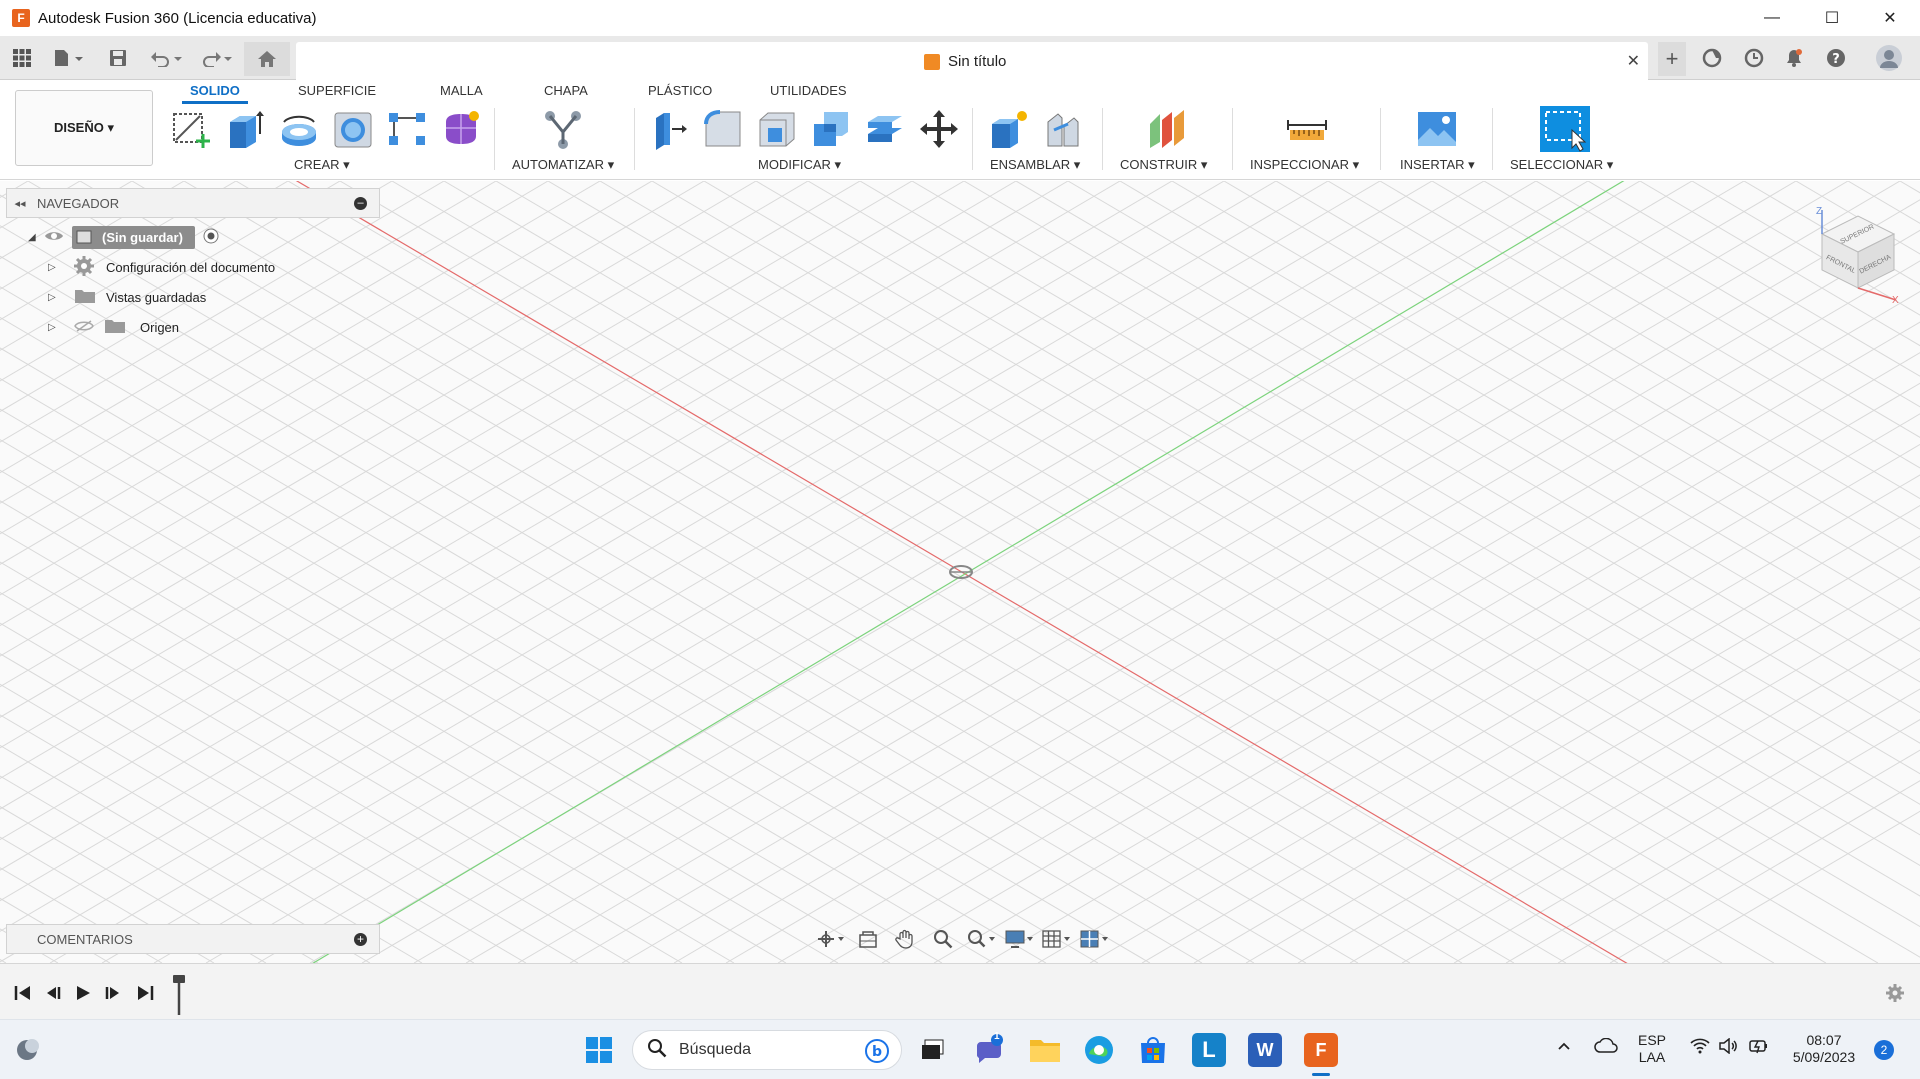  I want to click on clock-area: 08:07 5/09/2023, so click(1824, 1049).